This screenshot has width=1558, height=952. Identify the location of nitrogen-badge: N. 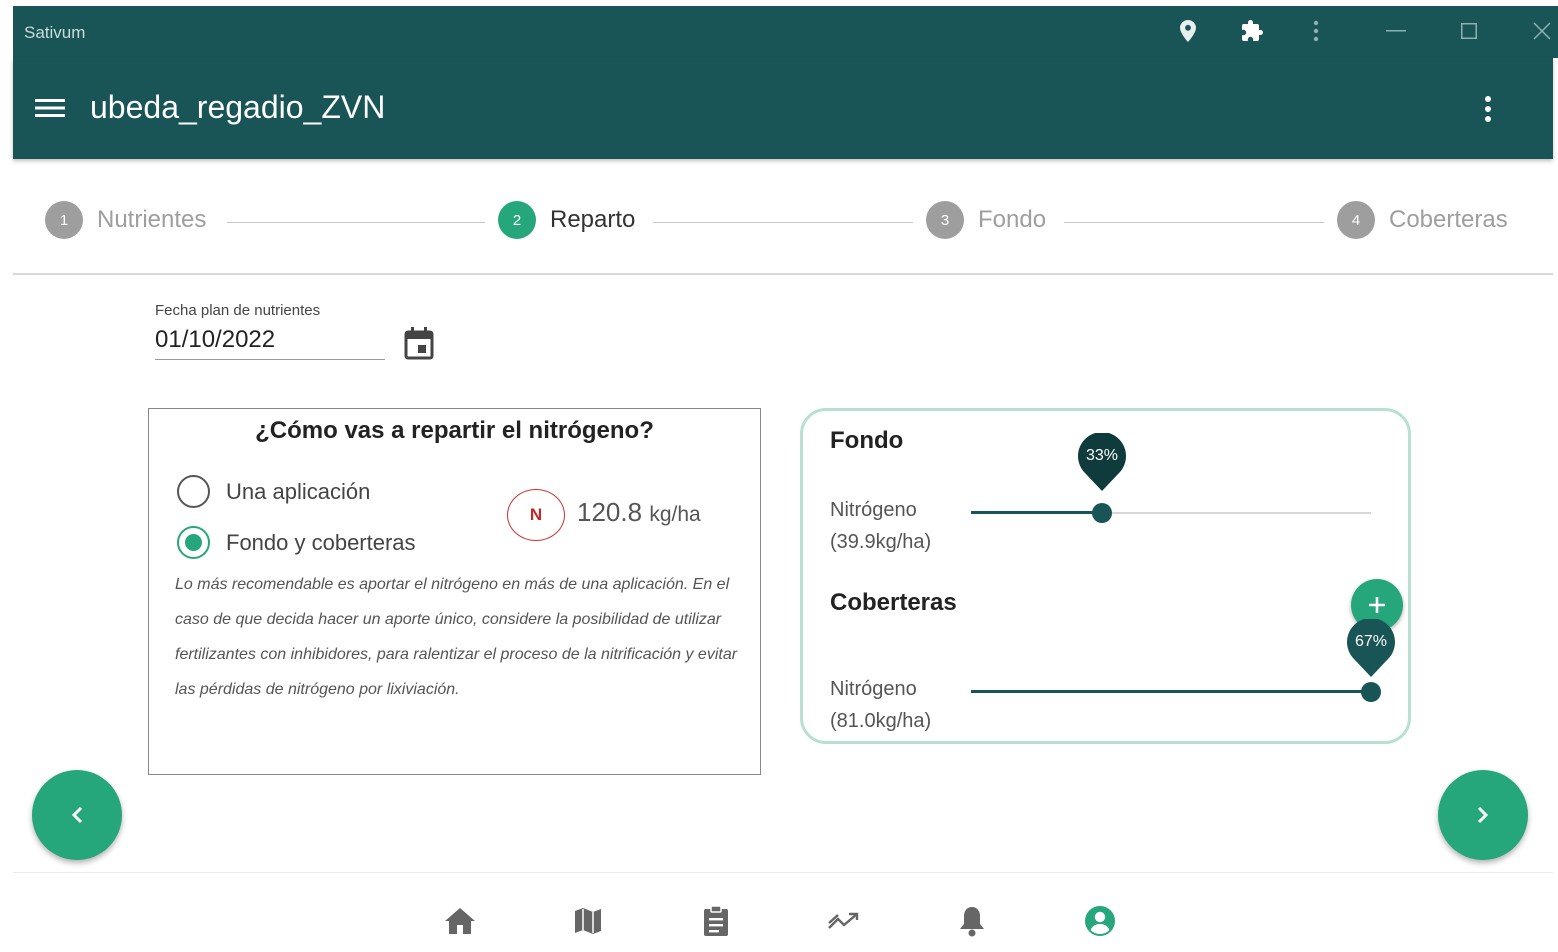
(536, 515).